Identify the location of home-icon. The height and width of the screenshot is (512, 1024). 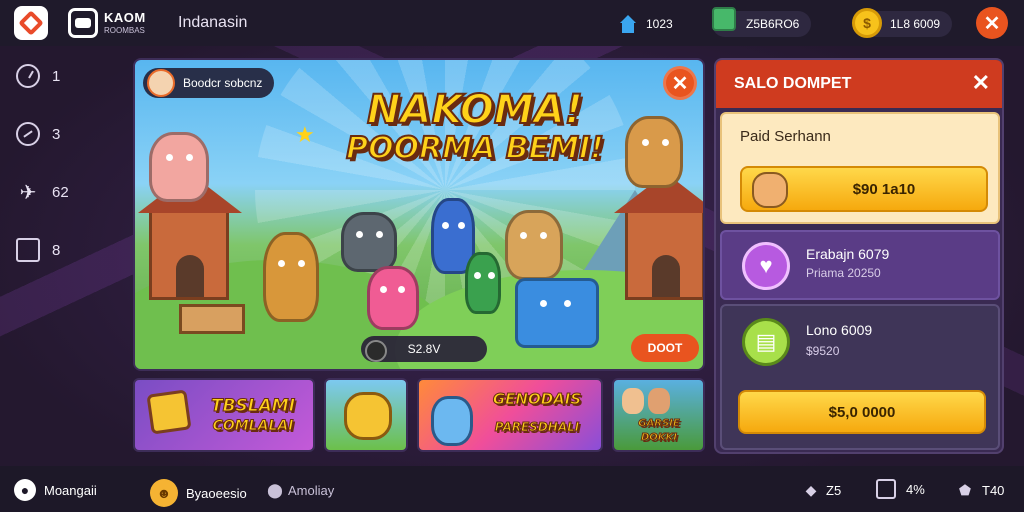
(628, 24).